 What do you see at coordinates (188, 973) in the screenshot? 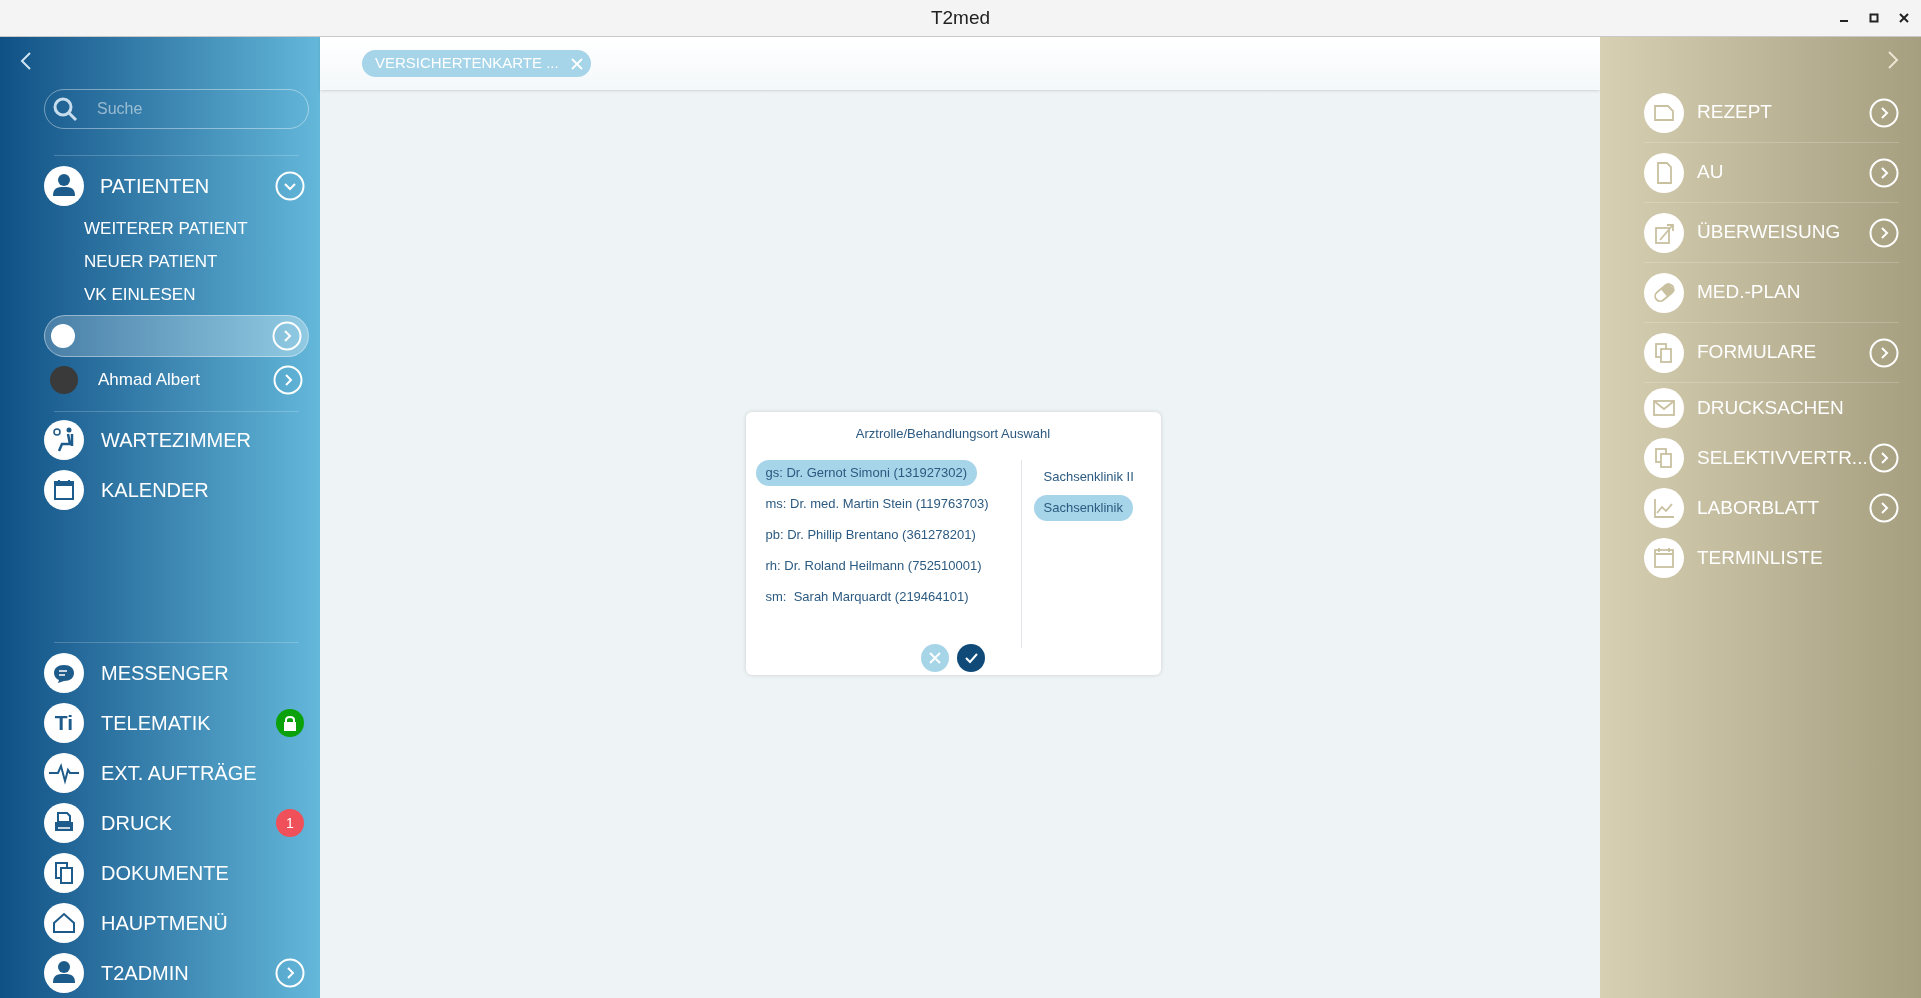
I see `sidebar-item: T2ADMIN` at bounding box center [188, 973].